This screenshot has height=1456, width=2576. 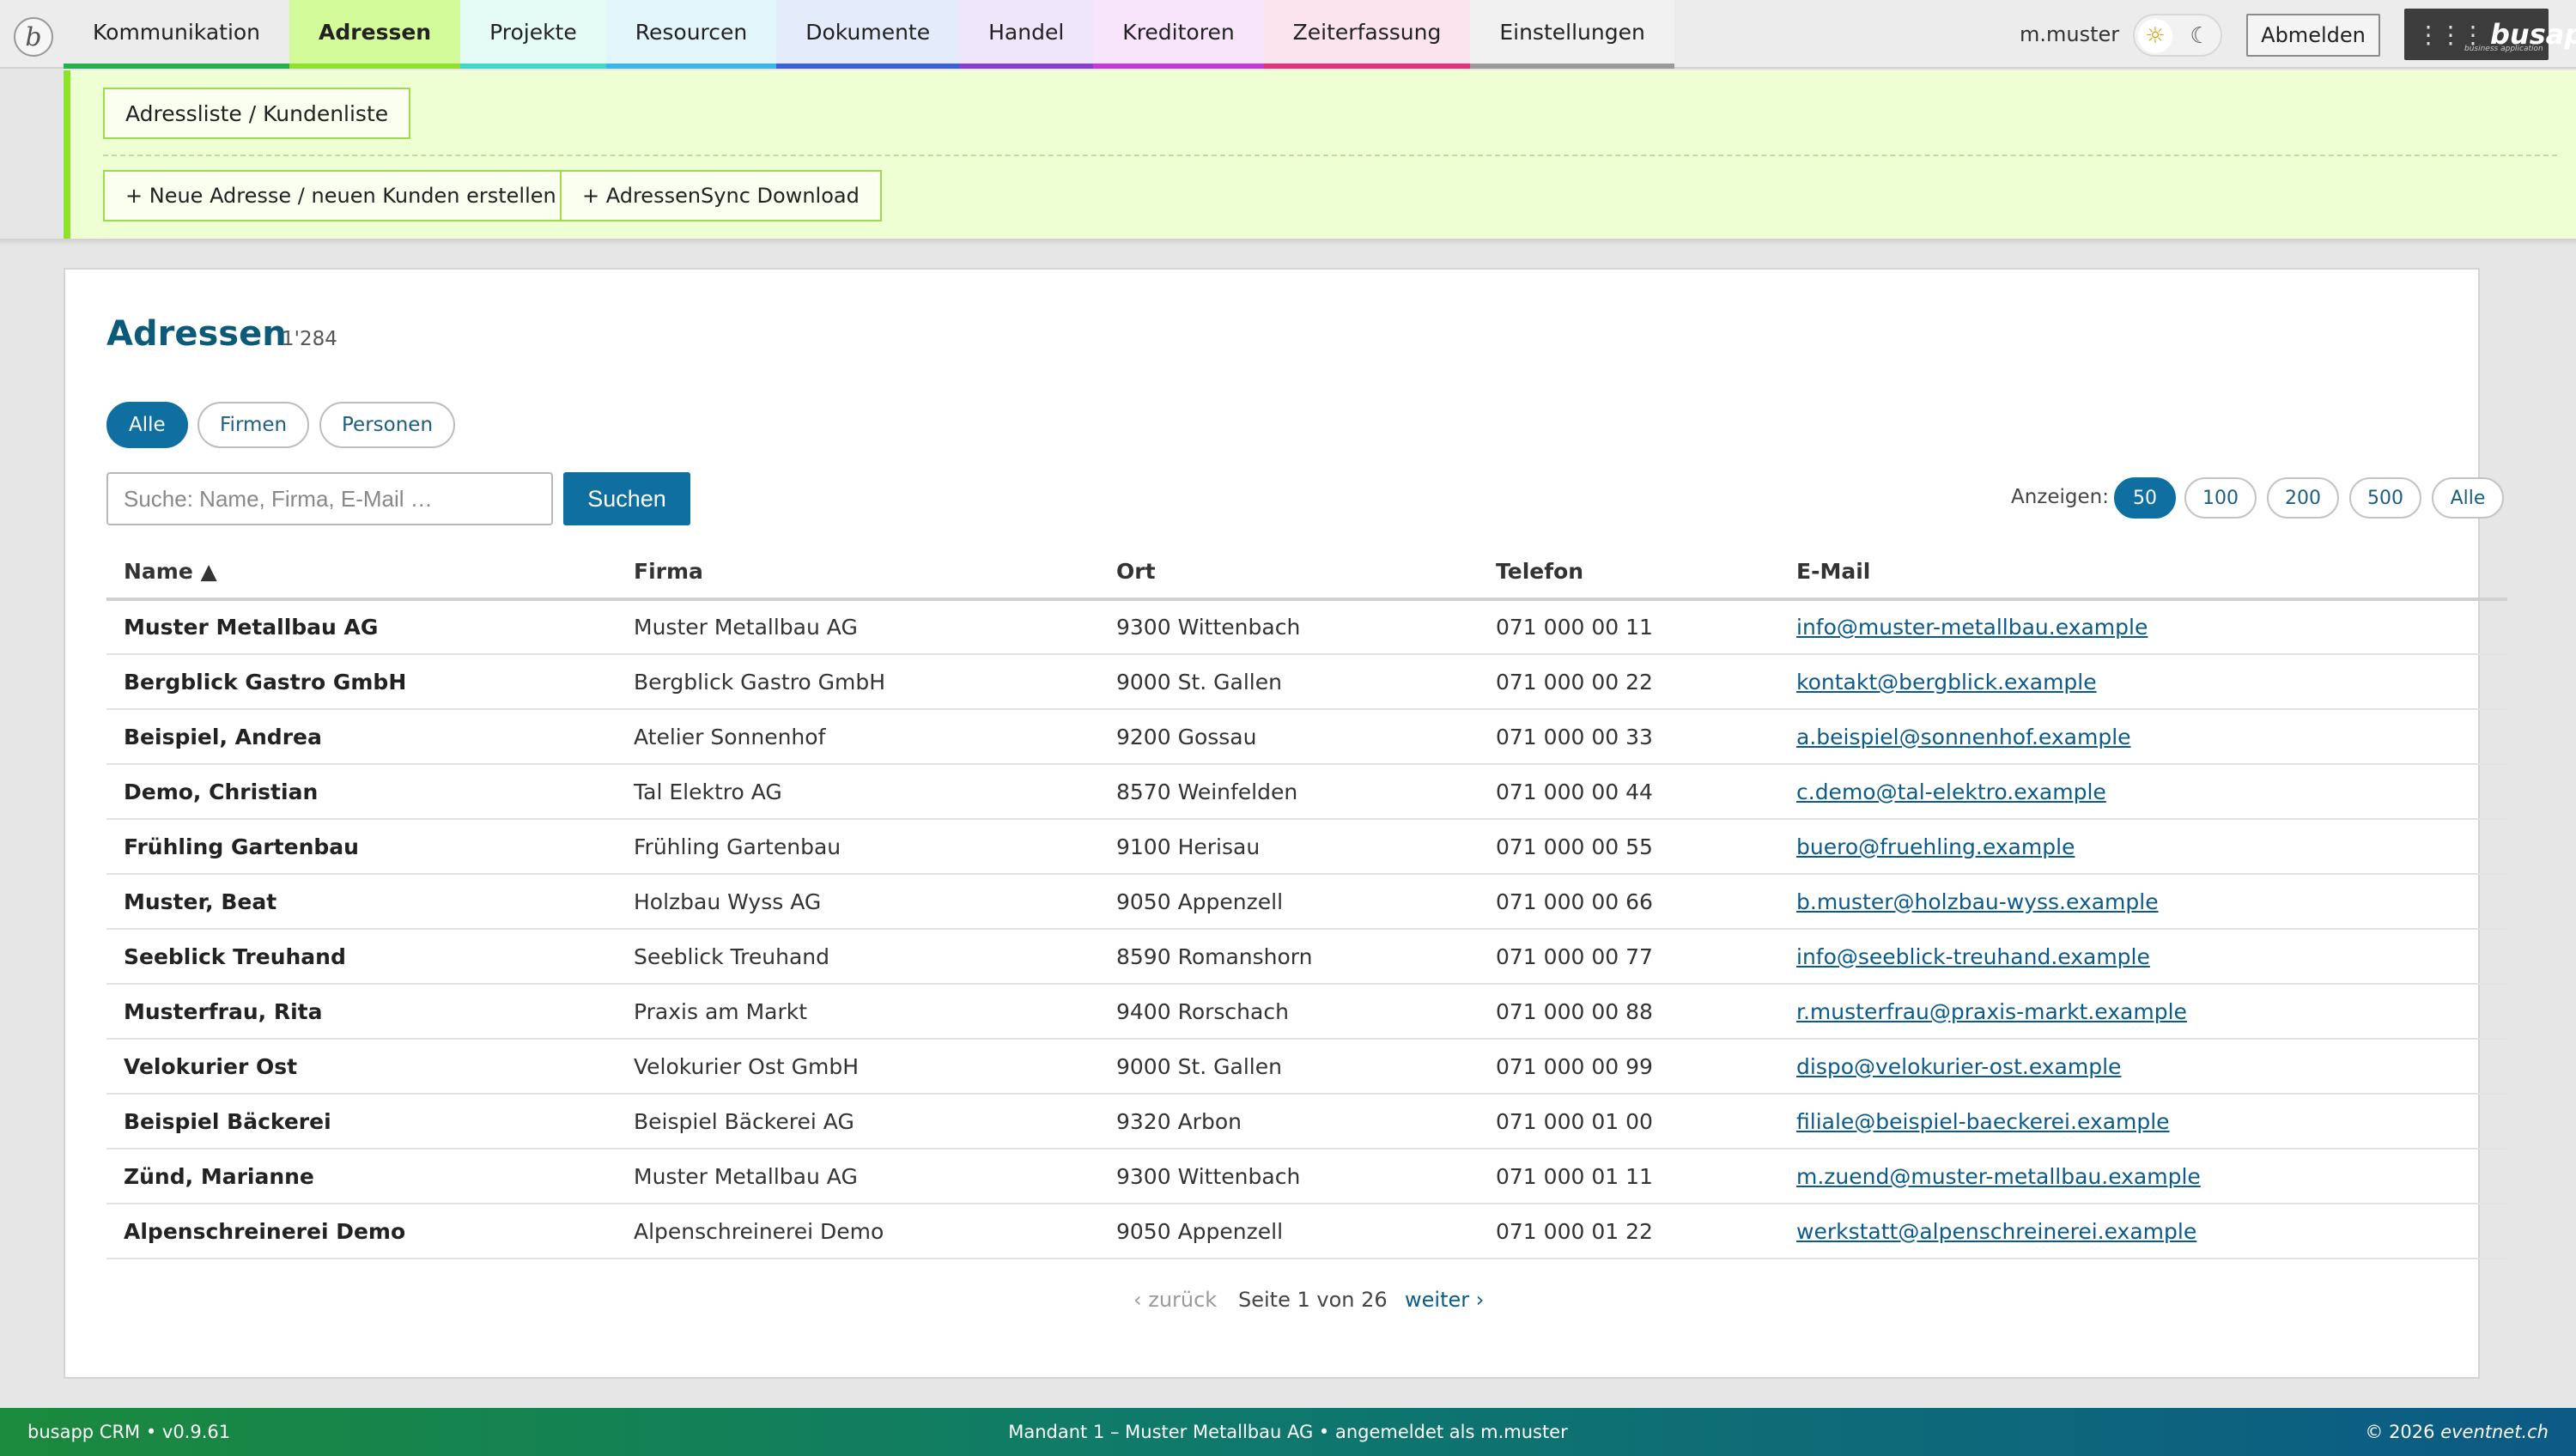 I want to click on cell-company: Holzbau Wyss AG, so click(x=858, y=902).